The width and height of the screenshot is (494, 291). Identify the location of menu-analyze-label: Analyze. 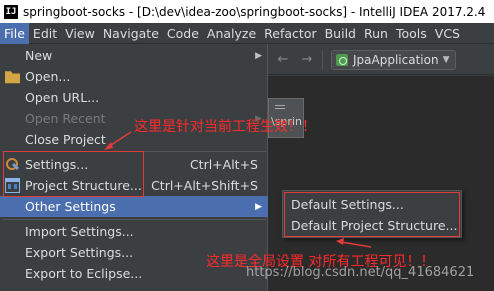
(231, 33).